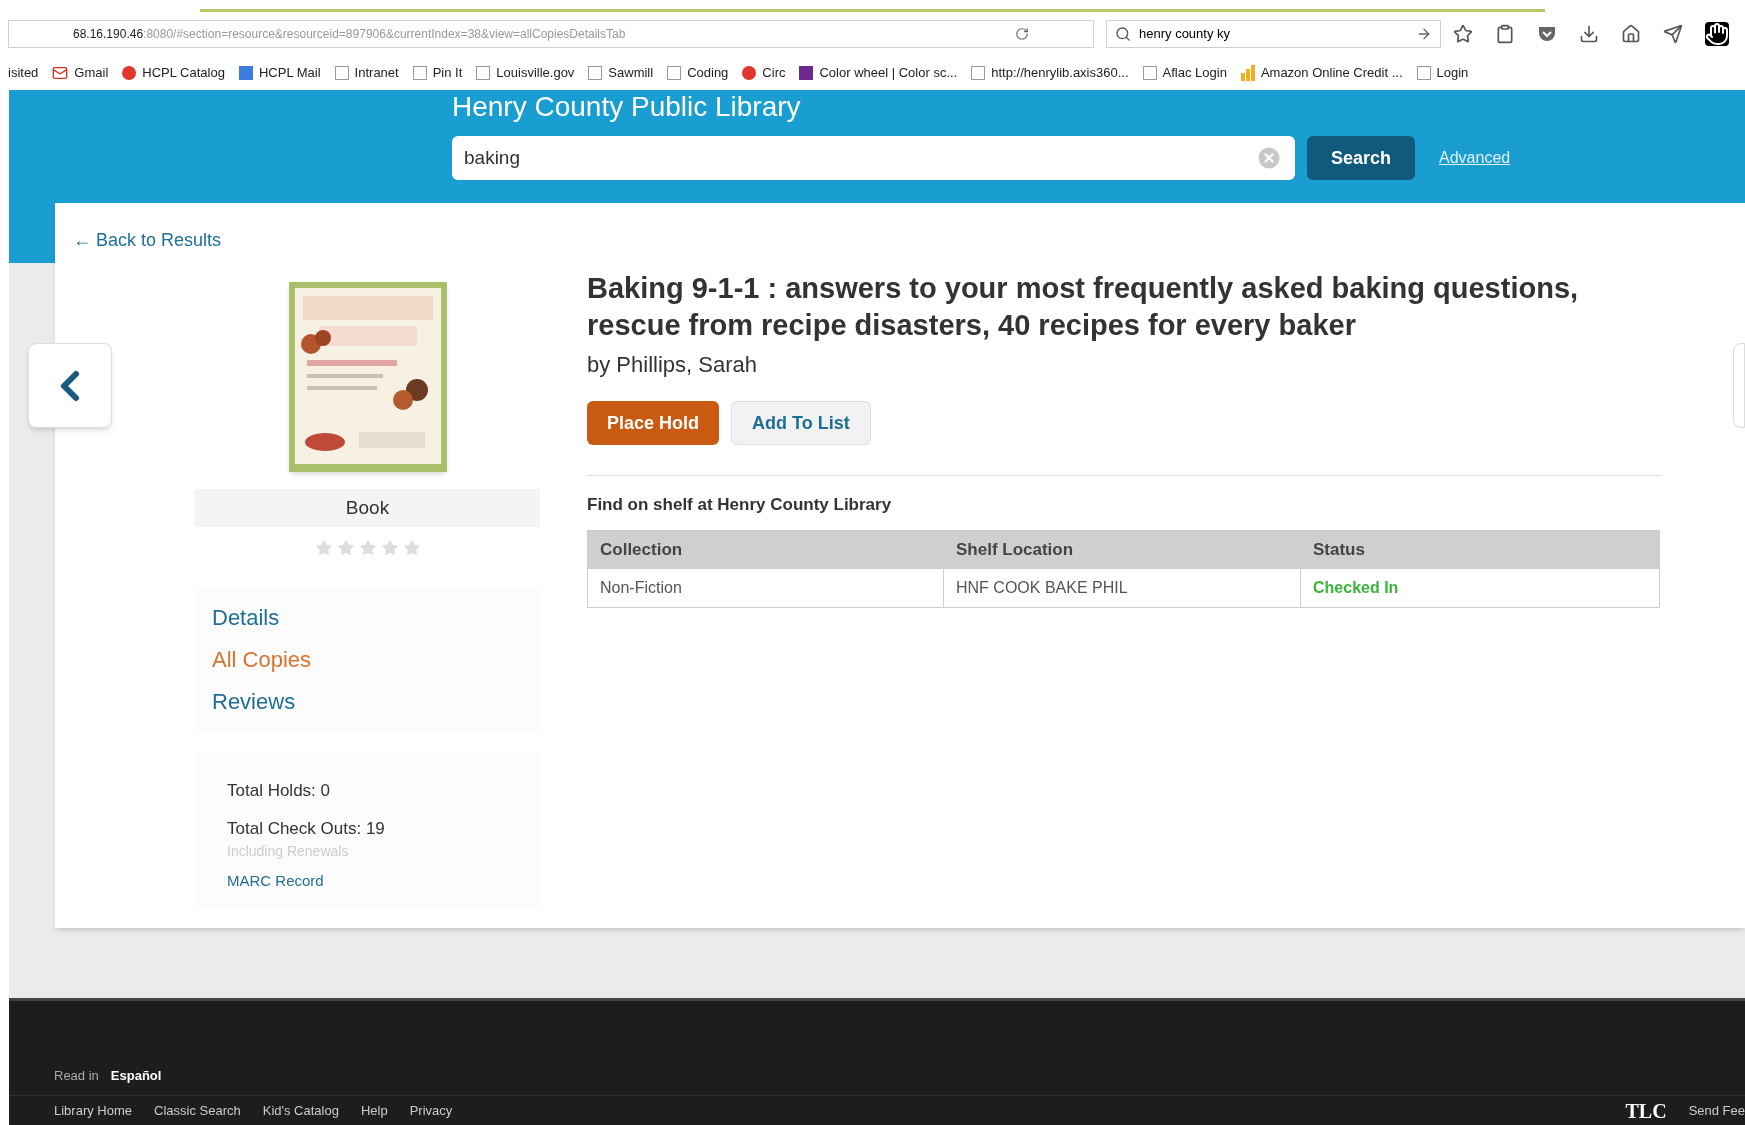  Describe the element at coordinates (197, 1110) in the screenshot. I see `footer-link: Classic Search` at that location.